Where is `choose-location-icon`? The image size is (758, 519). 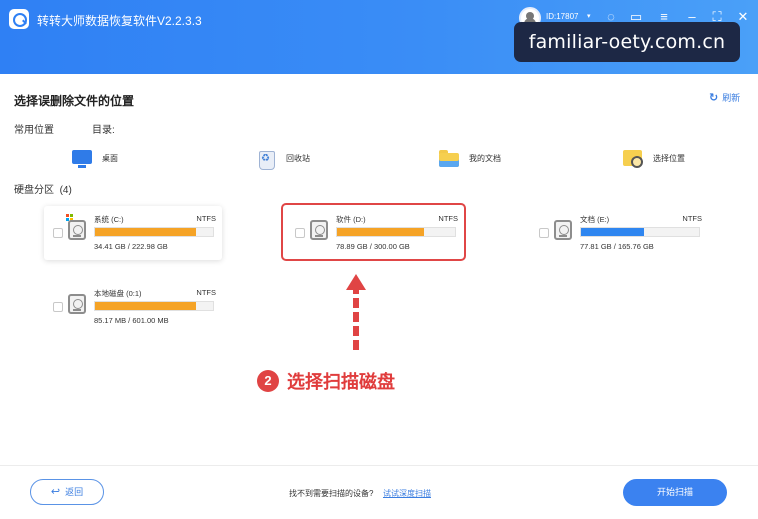 choose-location-icon is located at coordinates (633, 158).